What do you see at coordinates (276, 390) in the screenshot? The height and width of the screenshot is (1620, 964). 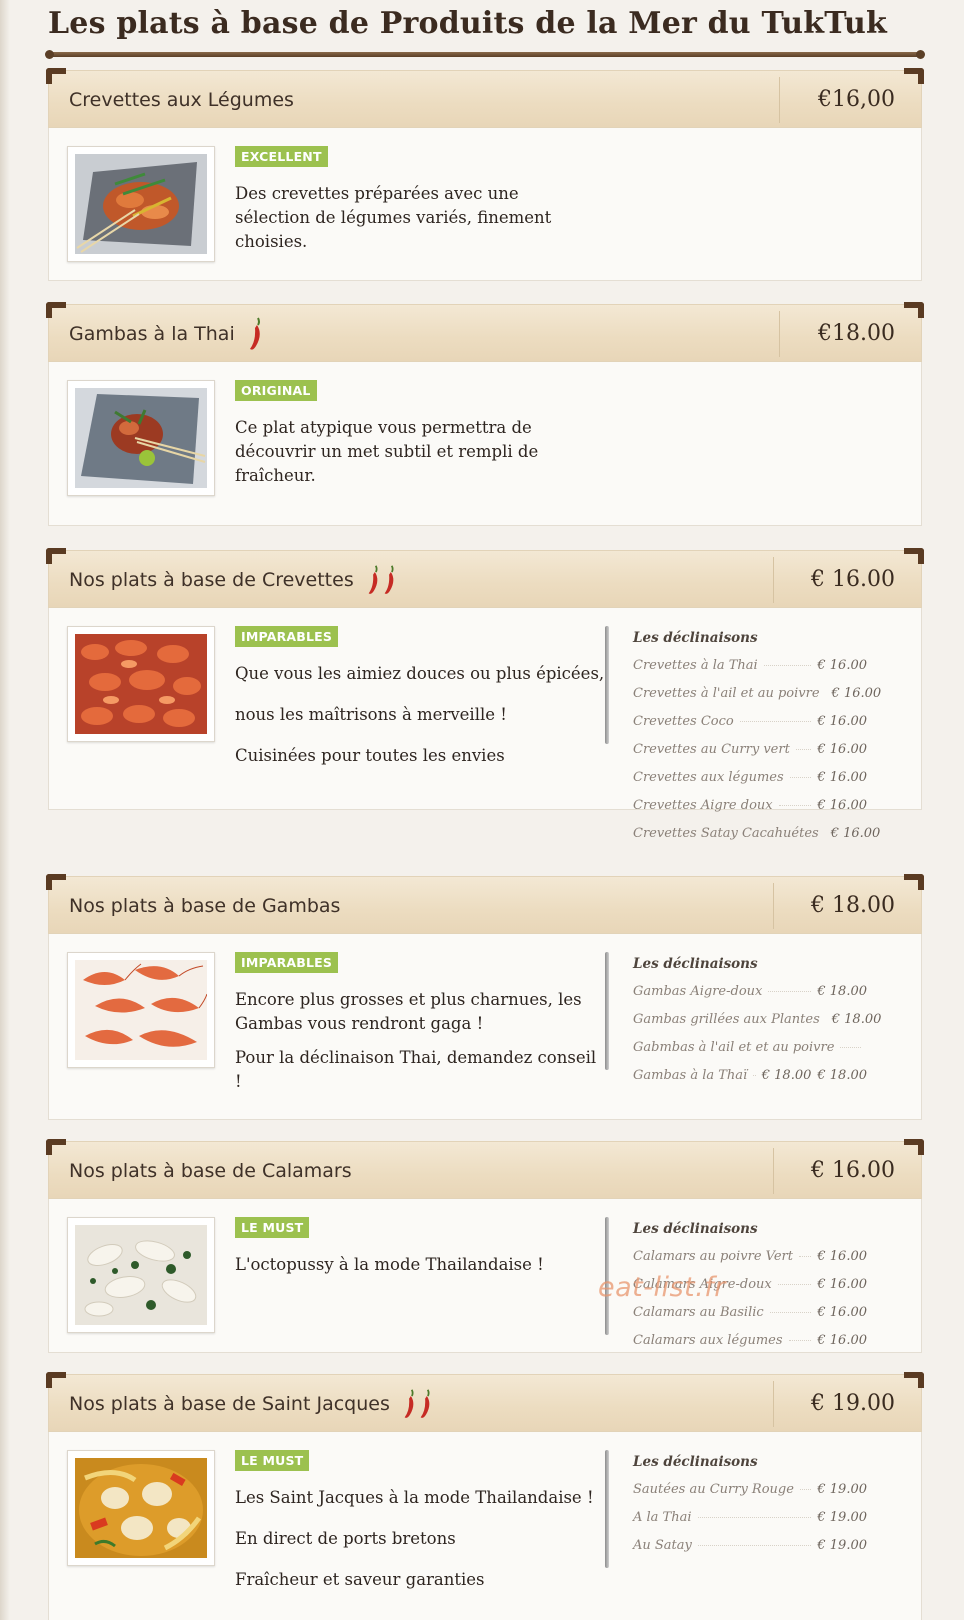 I see `dish-badge: ORIGINAL` at bounding box center [276, 390].